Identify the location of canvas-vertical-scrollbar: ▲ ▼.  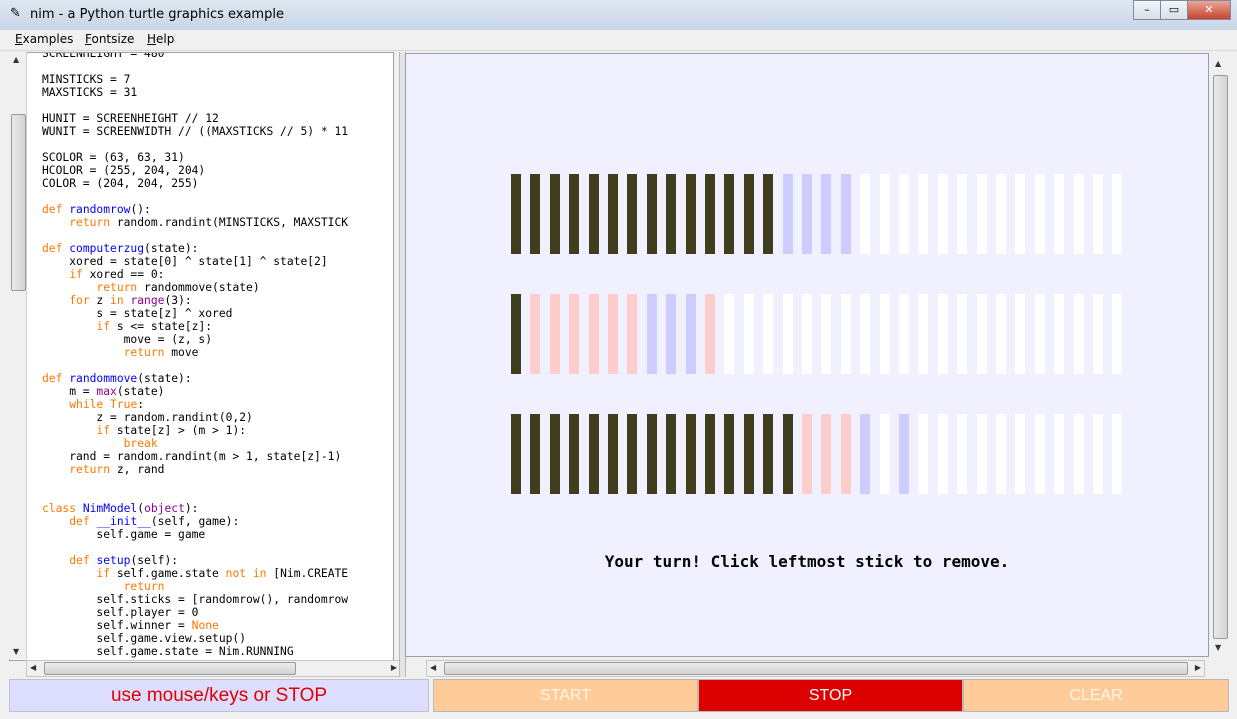
(1219, 355).